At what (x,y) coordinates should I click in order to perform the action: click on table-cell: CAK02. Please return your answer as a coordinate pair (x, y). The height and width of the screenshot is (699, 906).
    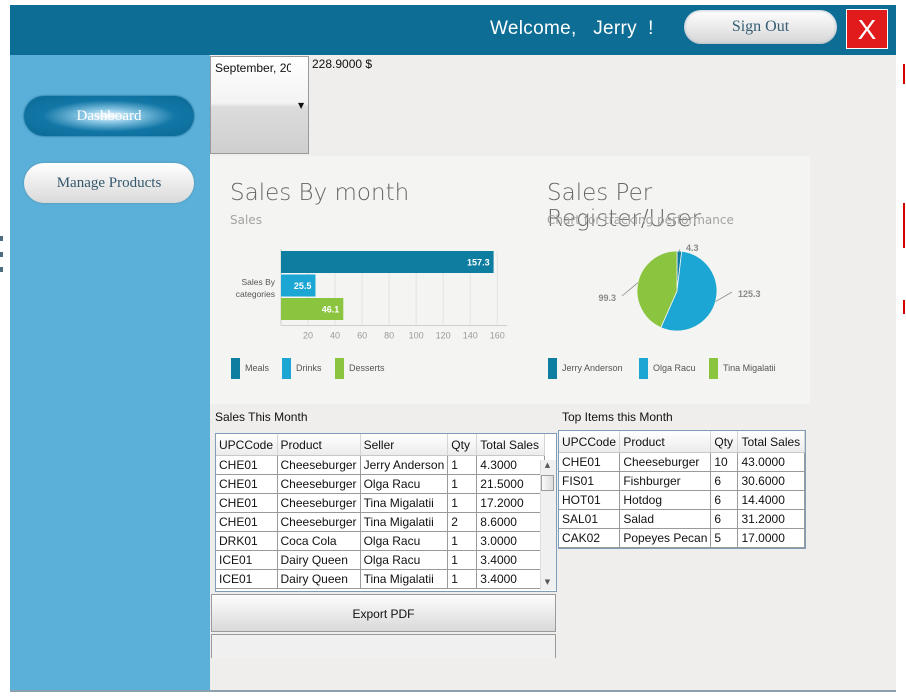
    Looking at the image, I should click on (590, 538).